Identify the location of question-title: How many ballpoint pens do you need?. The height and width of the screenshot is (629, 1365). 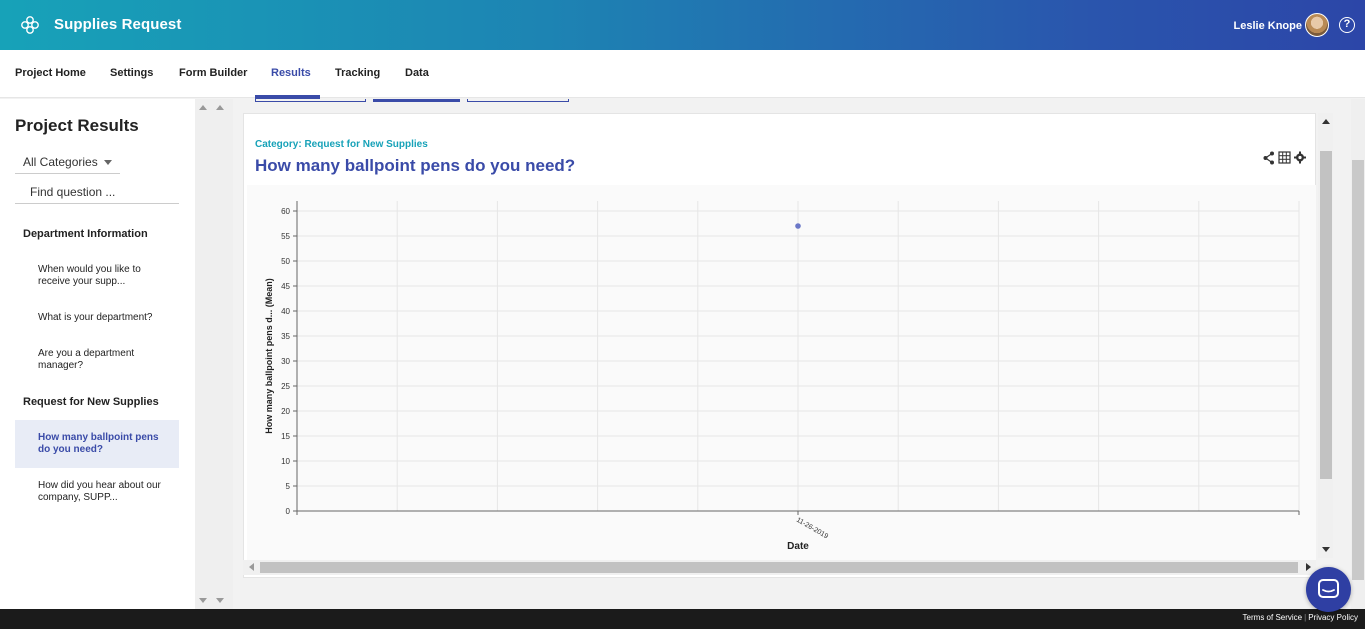
(415, 165).